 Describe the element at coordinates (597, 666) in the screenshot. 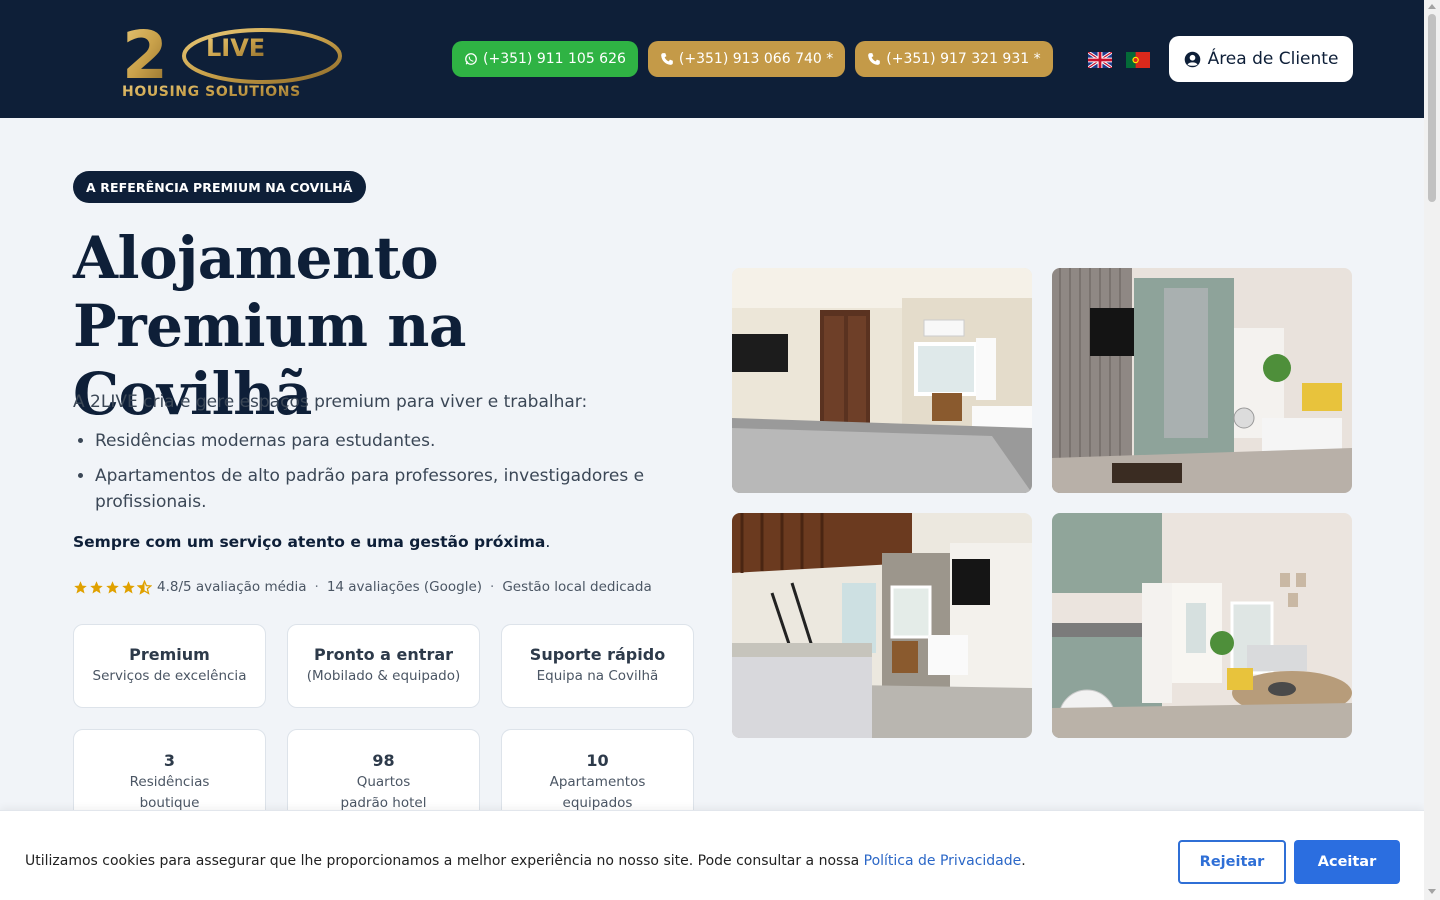

I see `feature-card-support: Suporte rápido Equipa na Covilhã` at that location.